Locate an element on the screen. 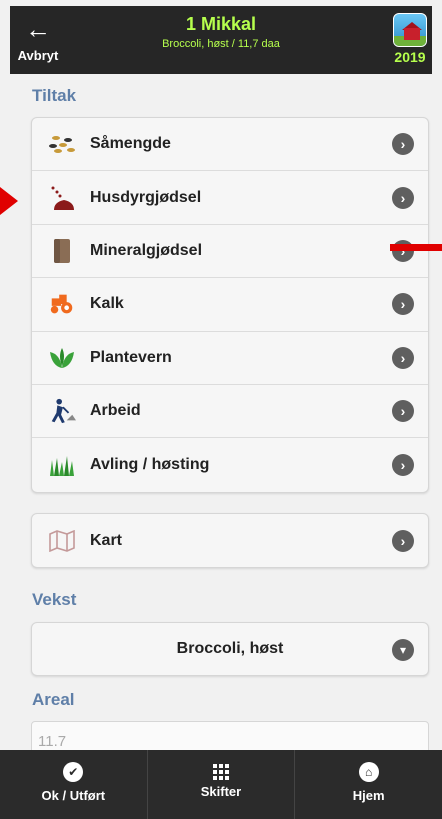 The image size is (442, 819). item-label: Avling / høsting is located at coordinates (150, 465).